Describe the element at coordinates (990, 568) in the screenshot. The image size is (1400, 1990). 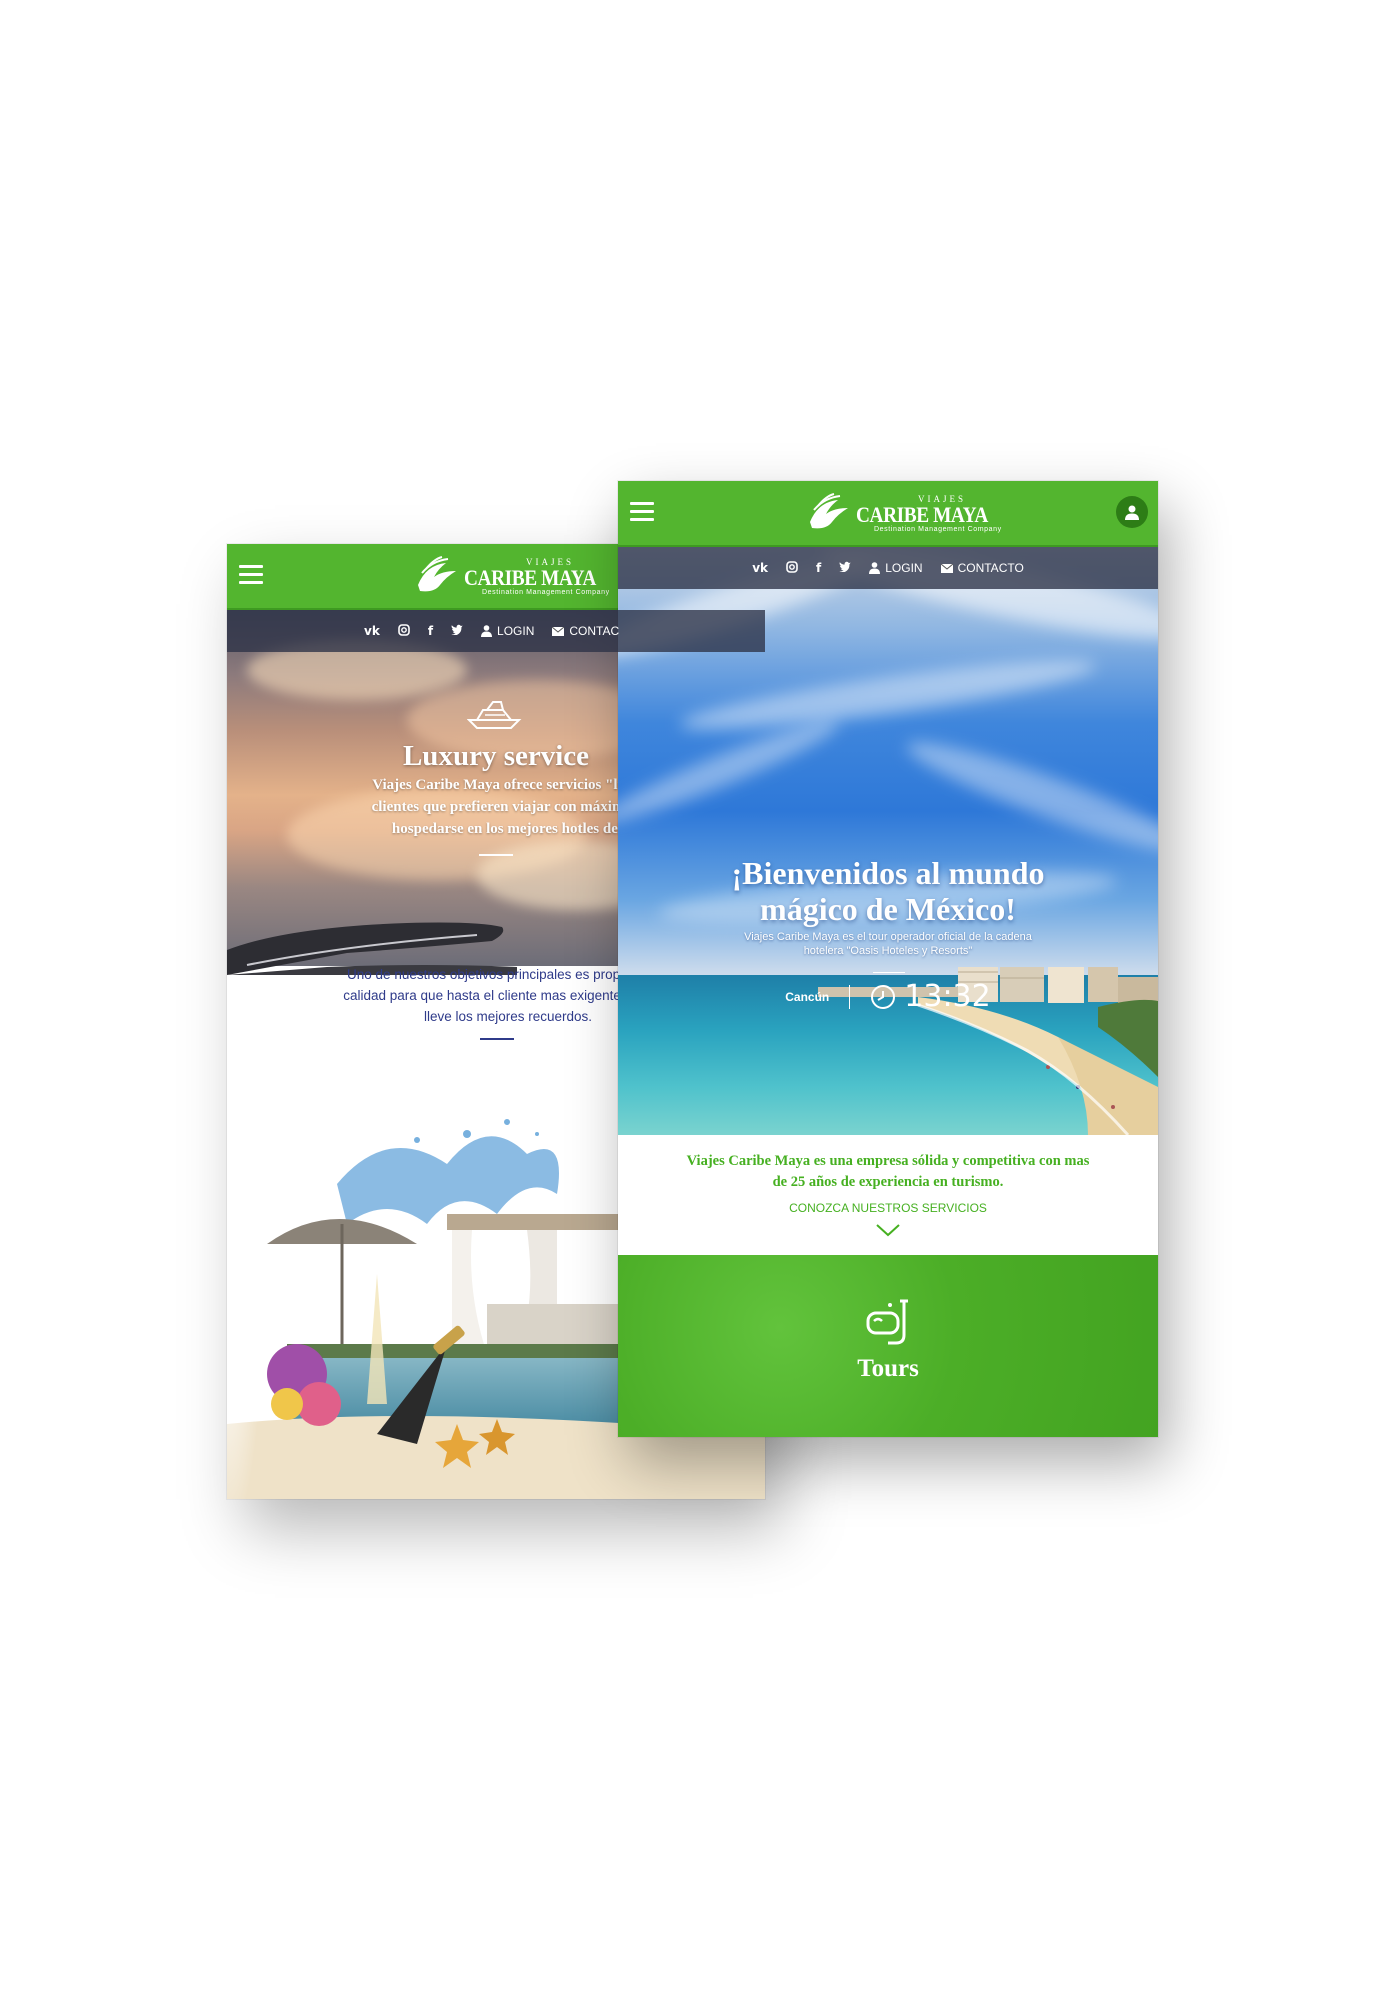
I see `contact-label: CONTACTO` at that location.